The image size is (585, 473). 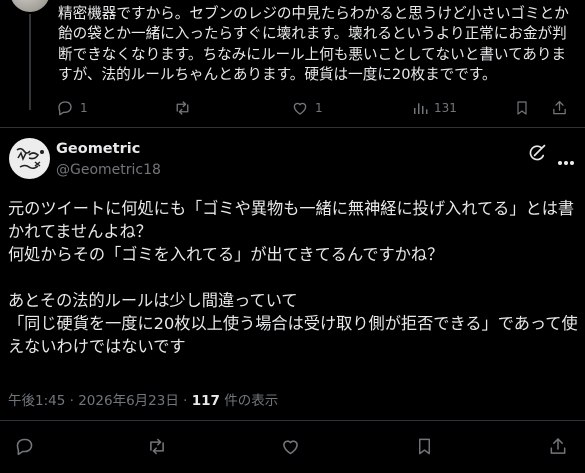 I want to click on previous-views-button: 131, so click(x=434, y=108).